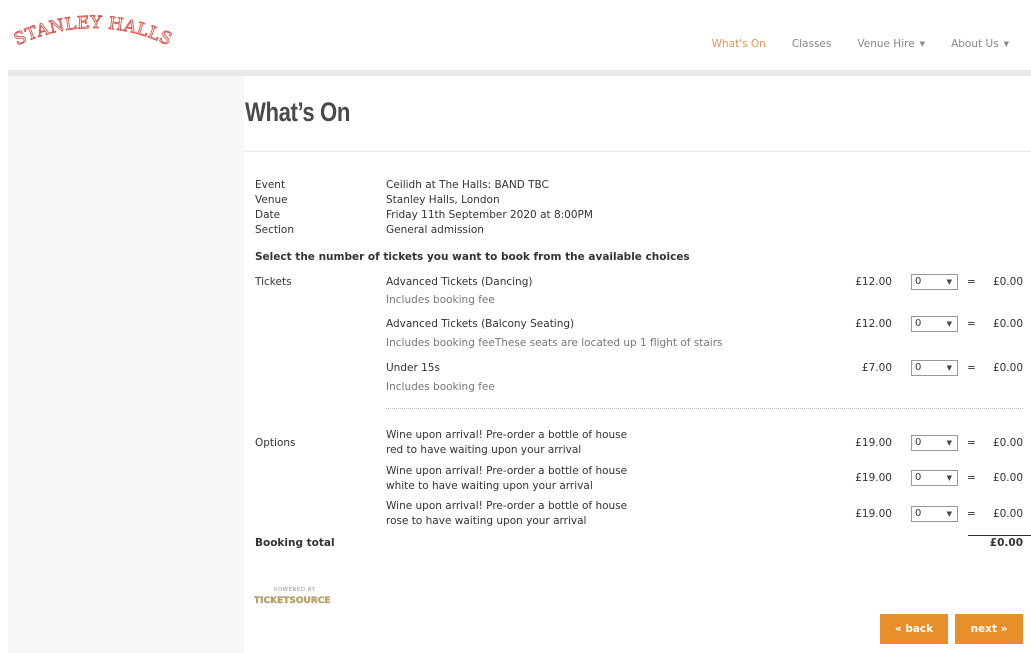  What do you see at coordinates (435, 230) in the screenshot?
I see `section-value: General admission` at bounding box center [435, 230].